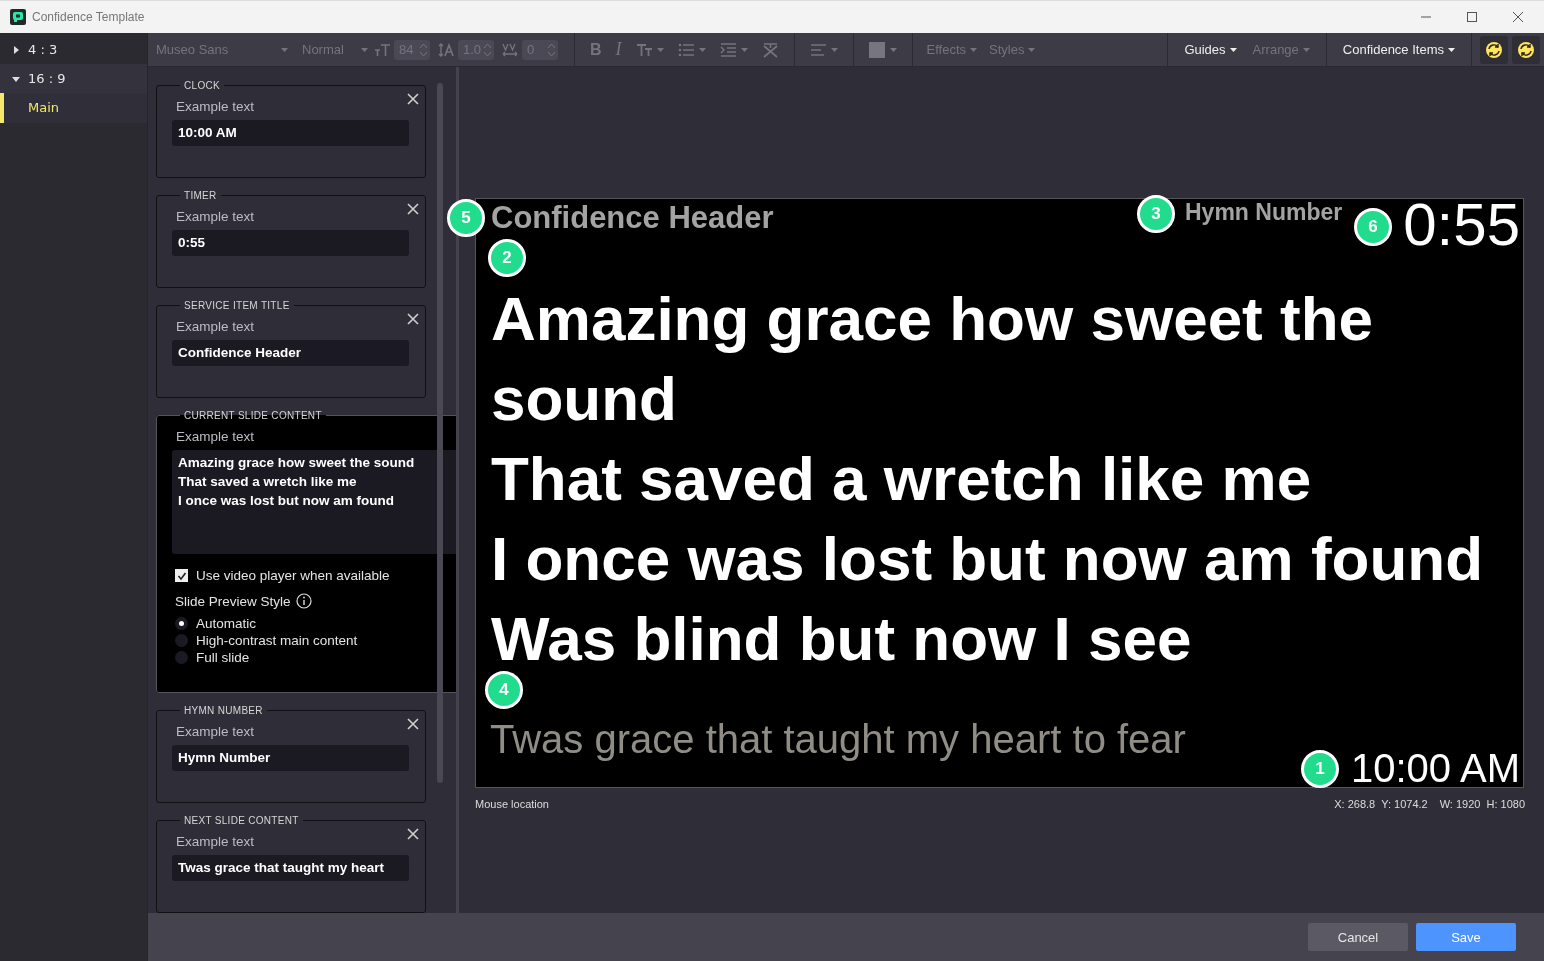 The image size is (1544, 961). Describe the element at coordinates (1398, 49) in the screenshot. I see `menu-button: Confidence Items` at that location.